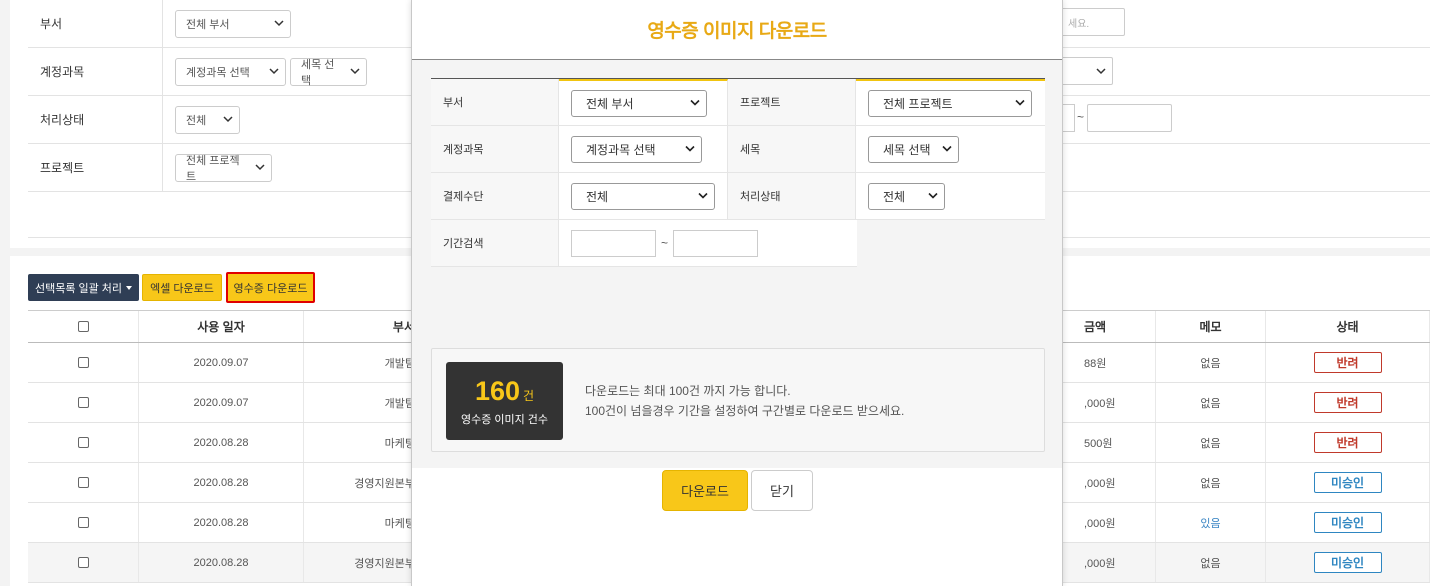 The image size is (1430, 586). I want to click on modal-label-project: 프로젝트, so click(792, 102).